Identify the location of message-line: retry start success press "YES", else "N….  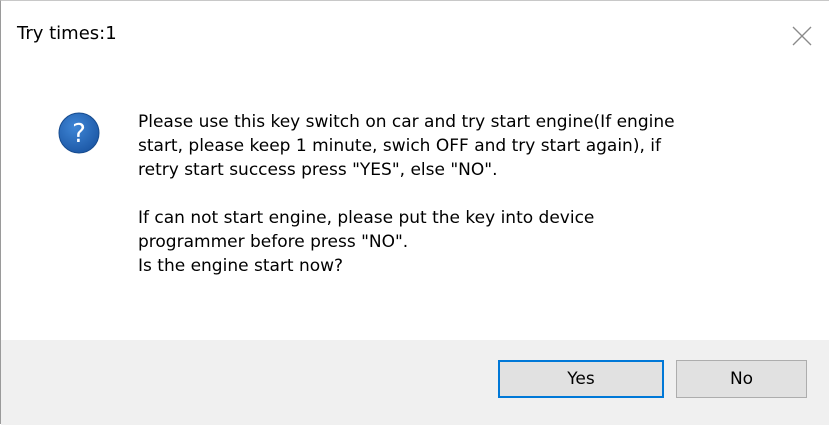
(318, 170).